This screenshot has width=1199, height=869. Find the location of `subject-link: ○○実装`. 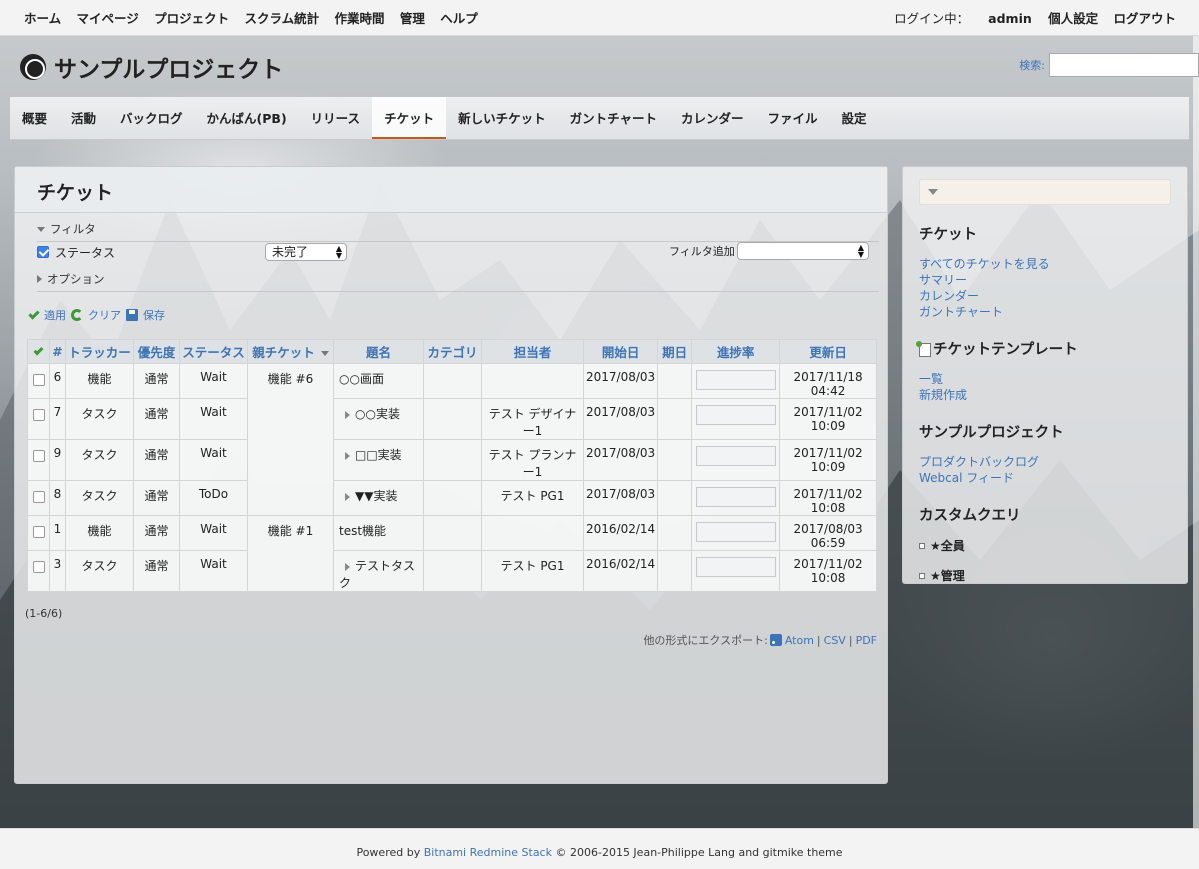

subject-link: ○○実装 is located at coordinates (377, 414).